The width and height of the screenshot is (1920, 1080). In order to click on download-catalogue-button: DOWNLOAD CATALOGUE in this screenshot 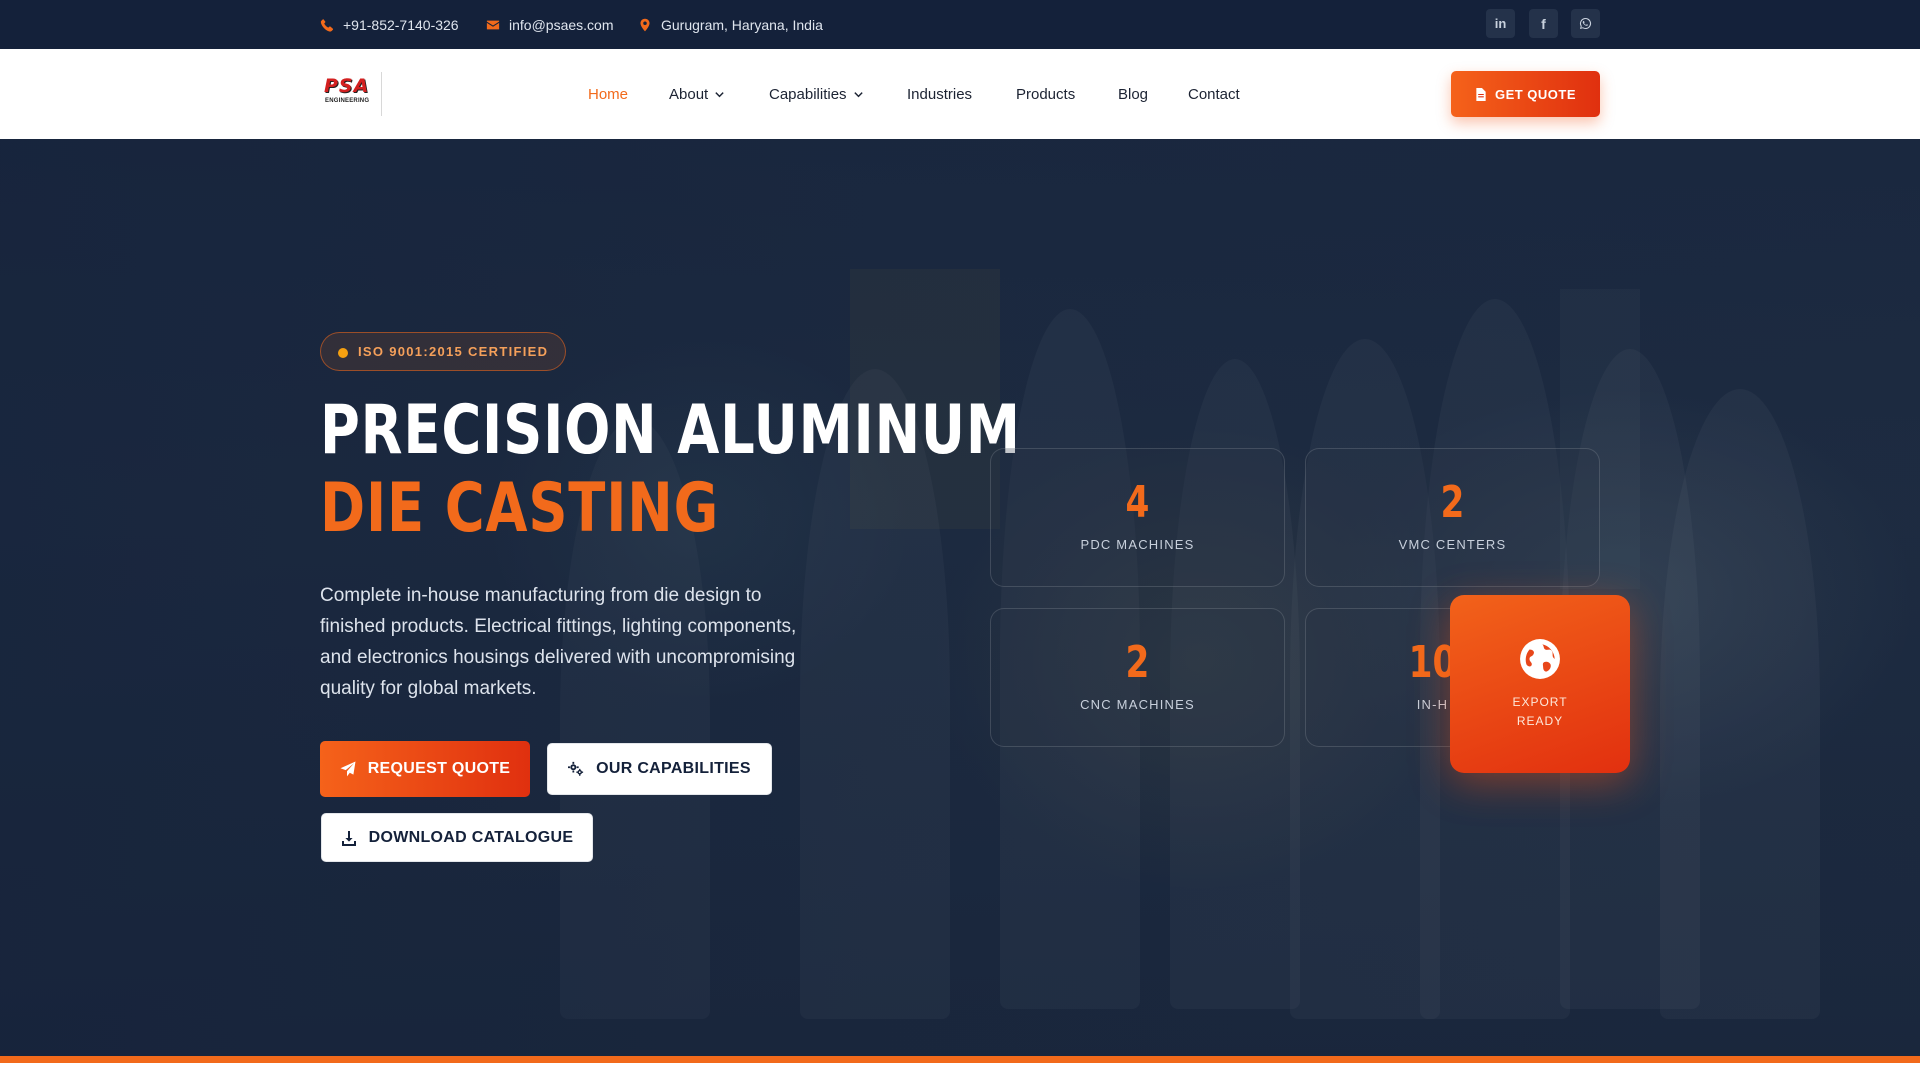, I will do `click(457, 837)`.